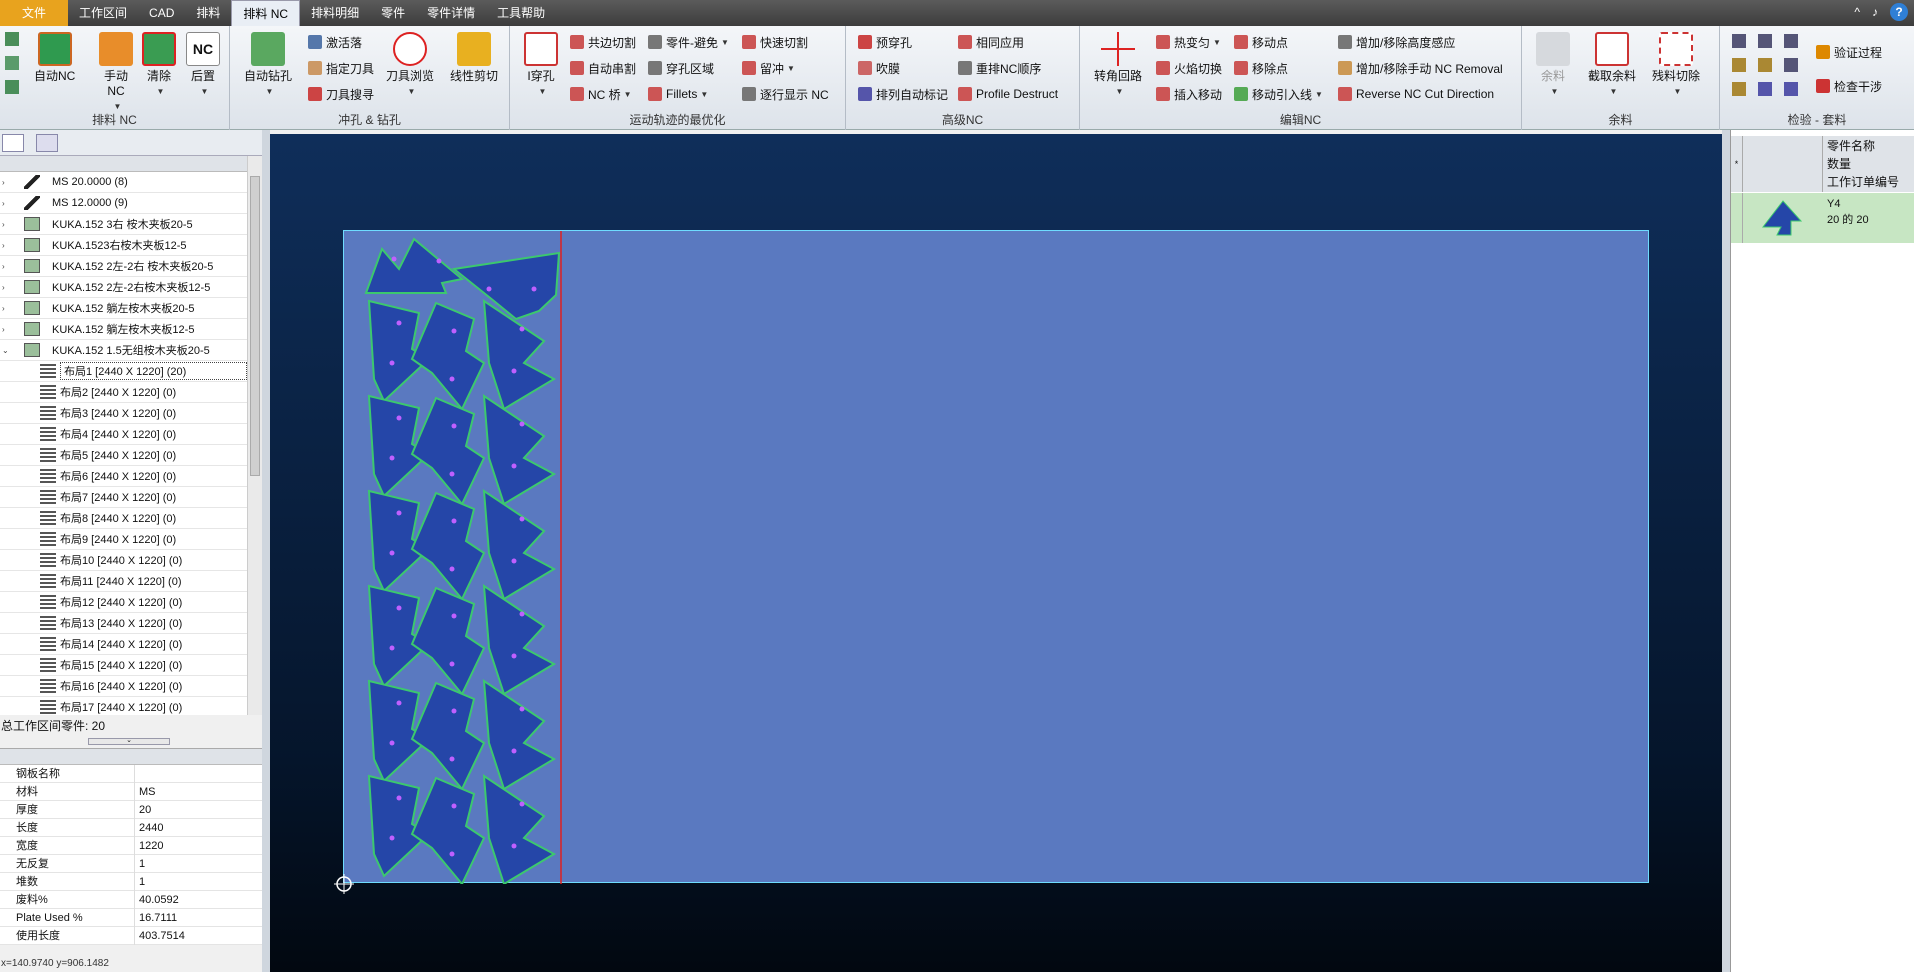 Image resolution: width=1914 pixels, height=972 pixels. What do you see at coordinates (775, 42) in the screenshot?
I see `fast-cut-button: 快速切割` at bounding box center [775, 42].